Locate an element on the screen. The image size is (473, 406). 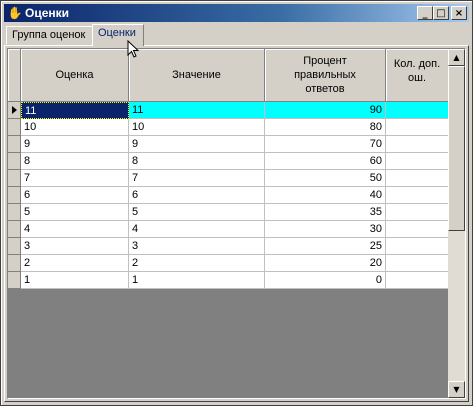
cell-grade: 11 is located at coordinates (75, 110).